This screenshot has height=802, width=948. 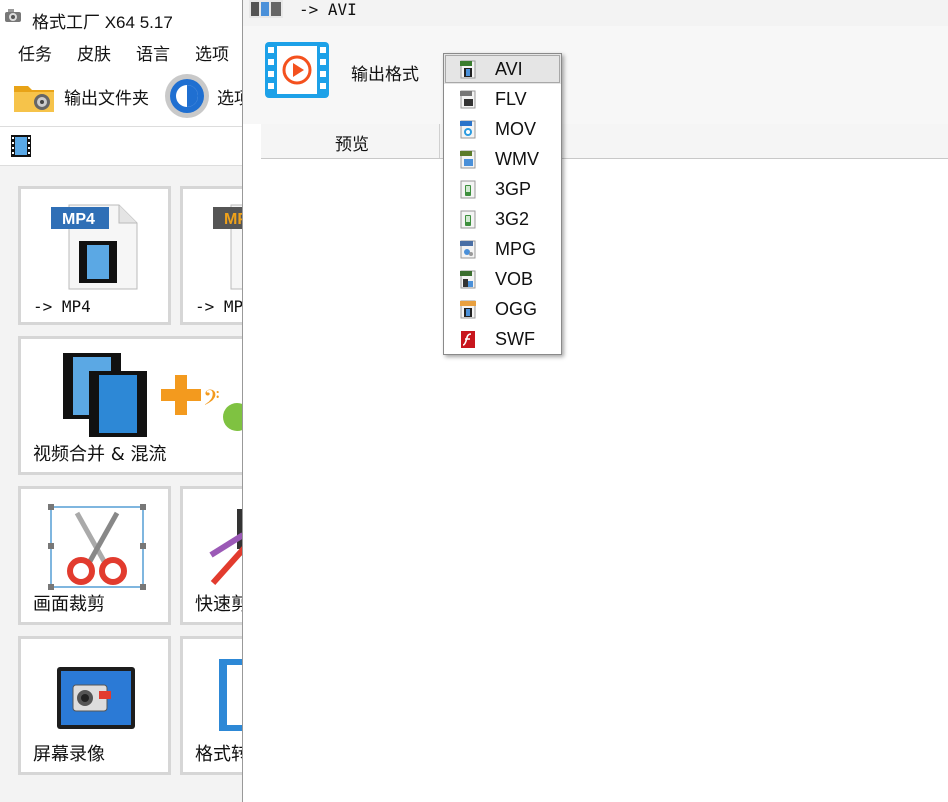 I want to click on wmv-file-icon, so click(x=468, y=159).